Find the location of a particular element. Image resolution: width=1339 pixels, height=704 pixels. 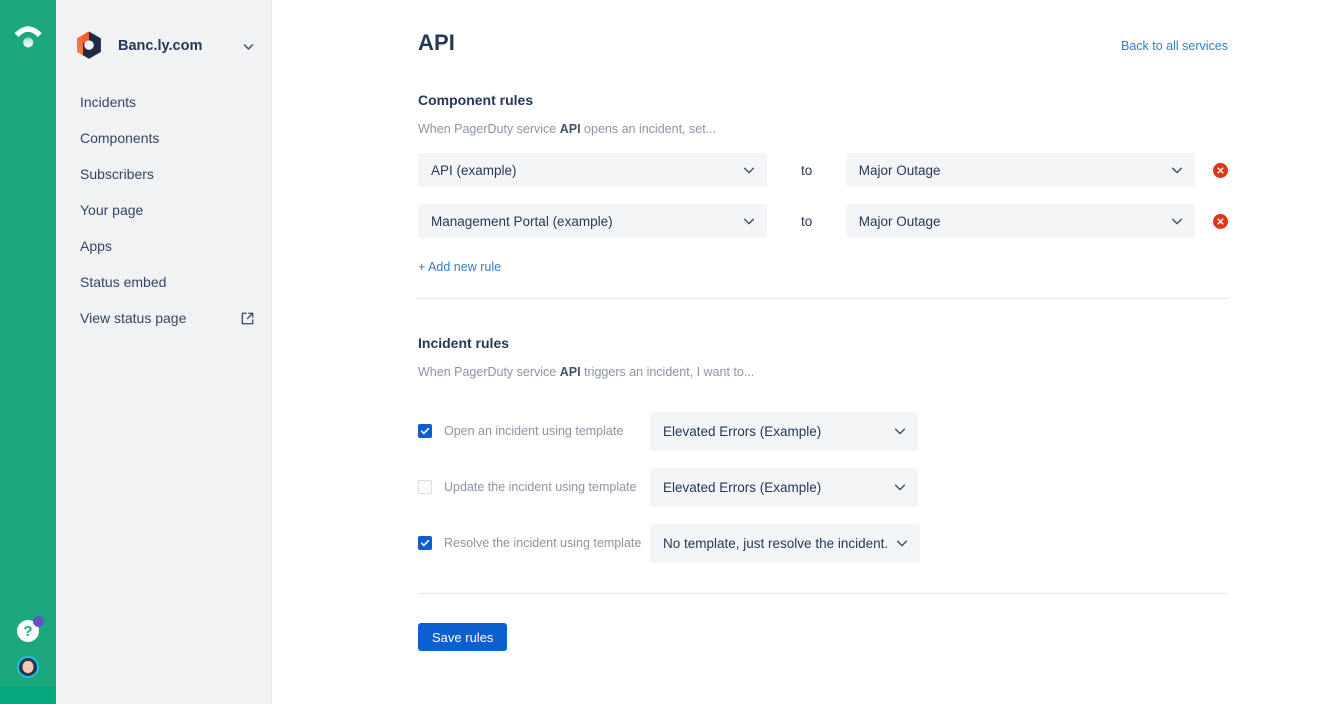

page-title: API is located at coordinates (436, 42).